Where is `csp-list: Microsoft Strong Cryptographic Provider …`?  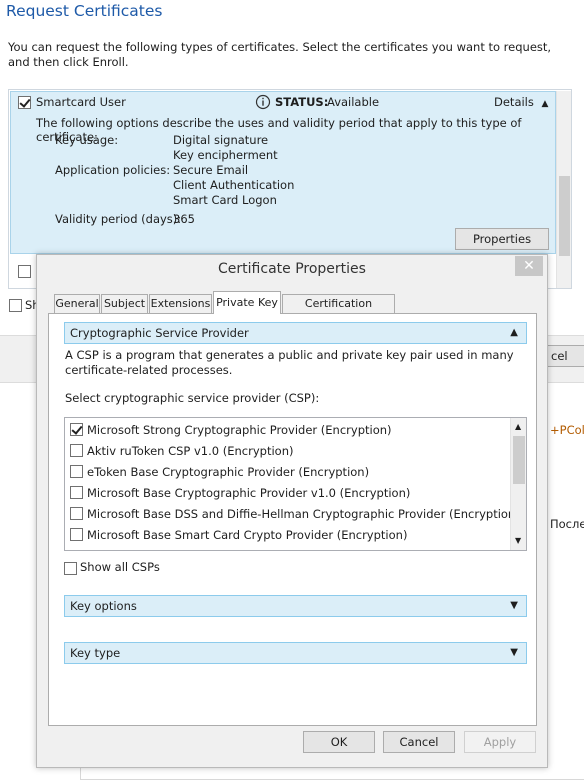 csp-list: Microsoft Strong Cryptographic Provider … is located at coordinates (295, 484).